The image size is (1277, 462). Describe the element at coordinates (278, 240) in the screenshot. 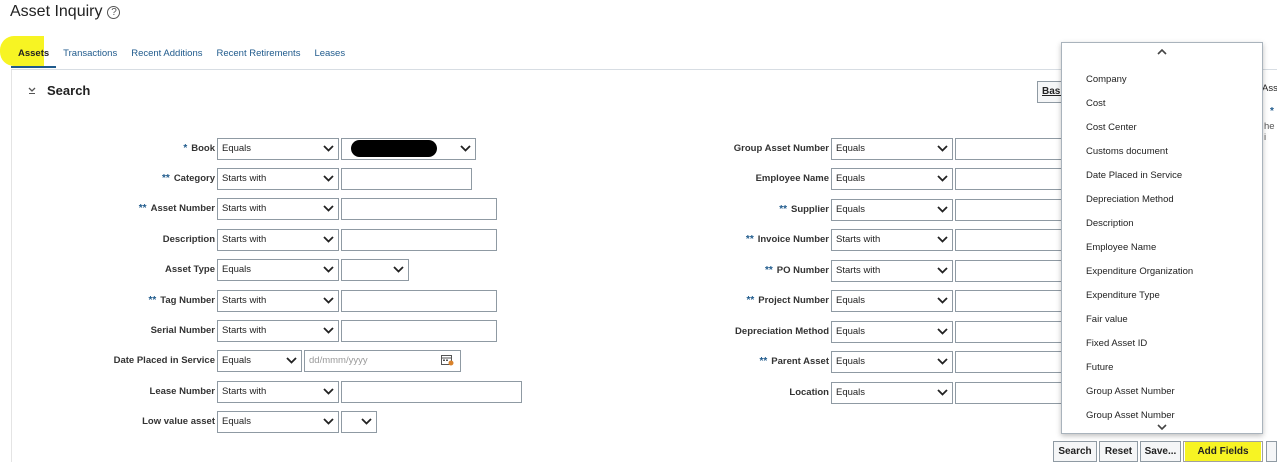

I see `description-operator-select: Starts with` at that location.